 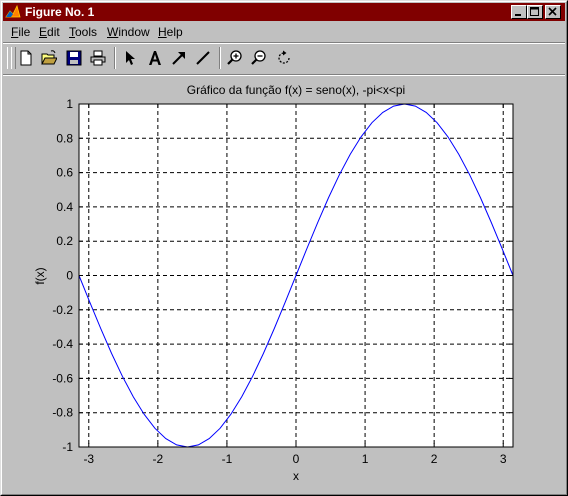 I want to click on menu-file: File, so click(x=20, y=32).